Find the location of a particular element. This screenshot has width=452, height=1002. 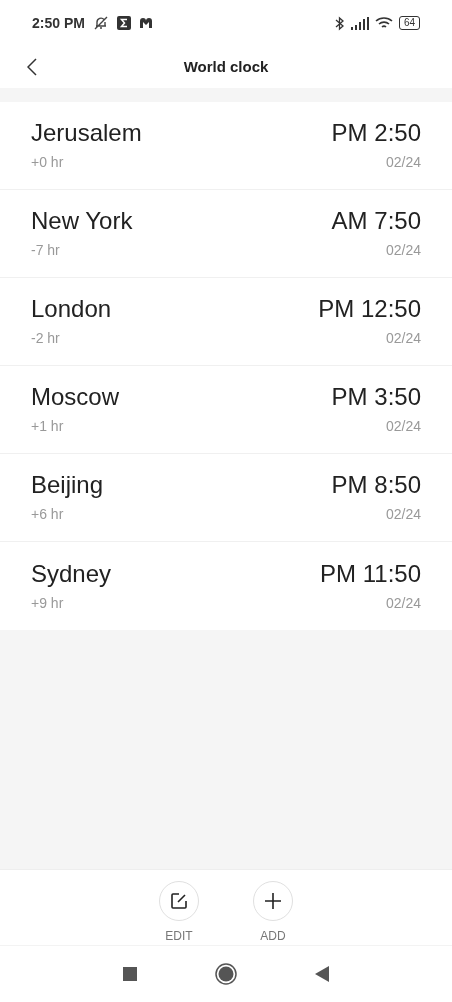

bell-off-icon is located at coordinates (100, 23).